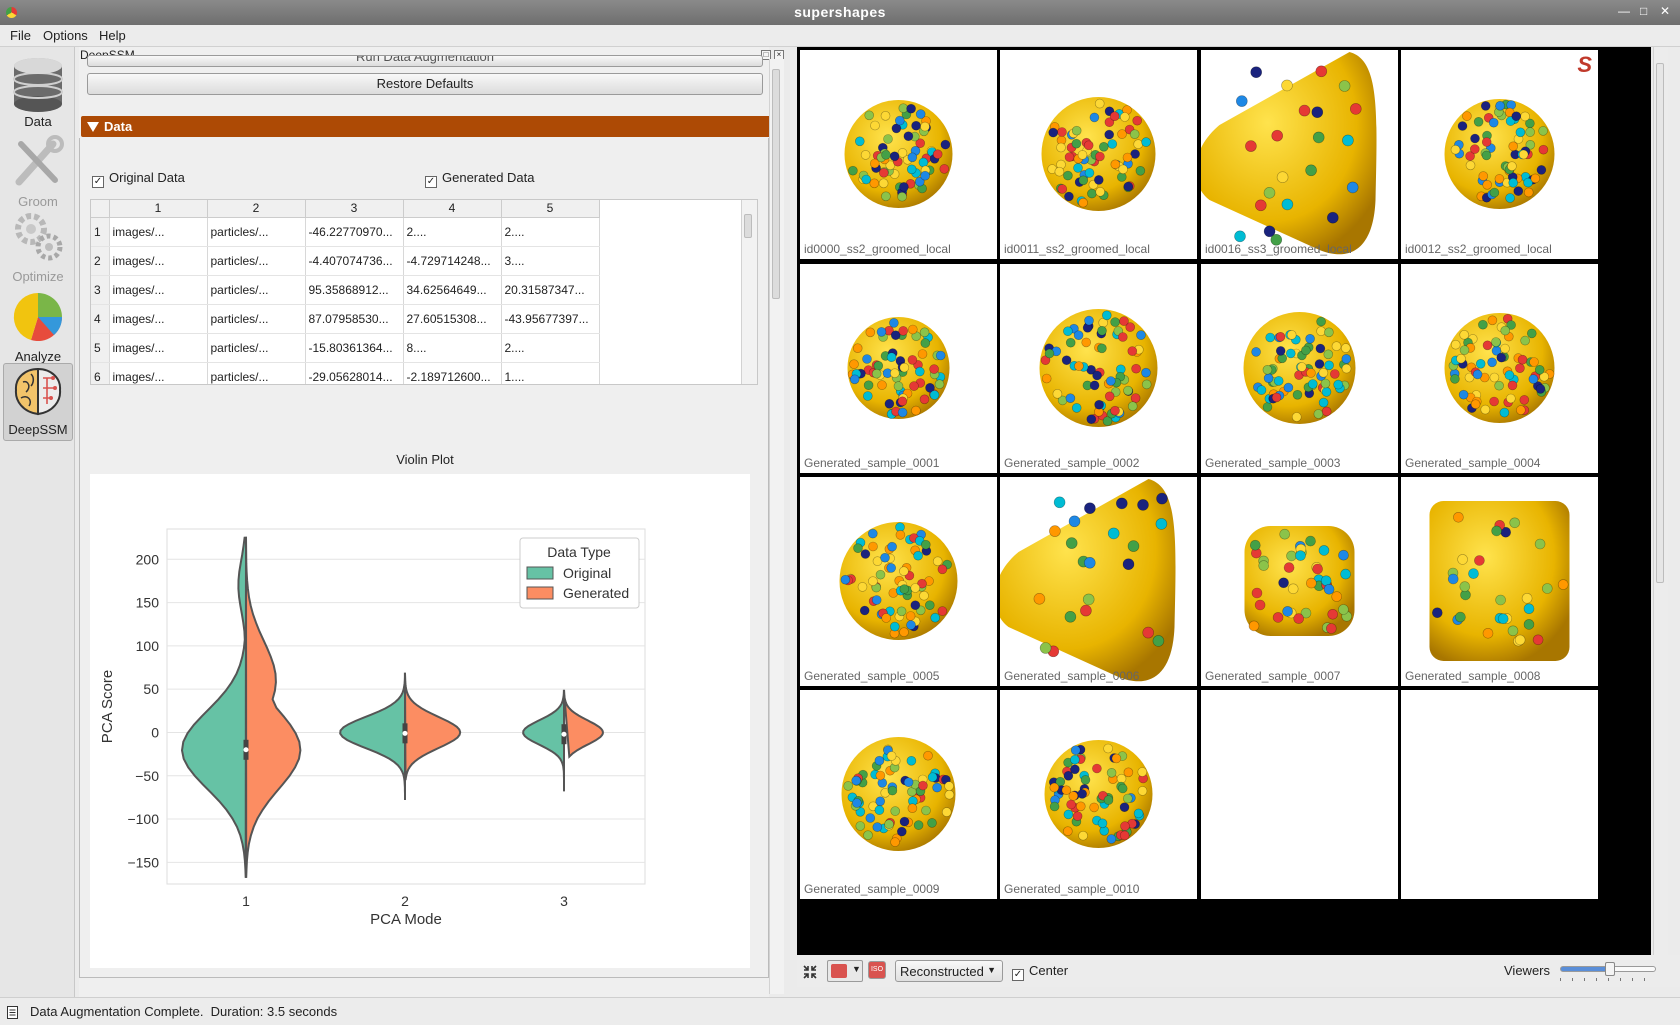 This screenshot has width=1680, height=1025. What do you see at coordinates (1299, 581) in the screenshot?
I see `viewer-cell: Generated_sample_0007` at bounding box center [1299, 581].